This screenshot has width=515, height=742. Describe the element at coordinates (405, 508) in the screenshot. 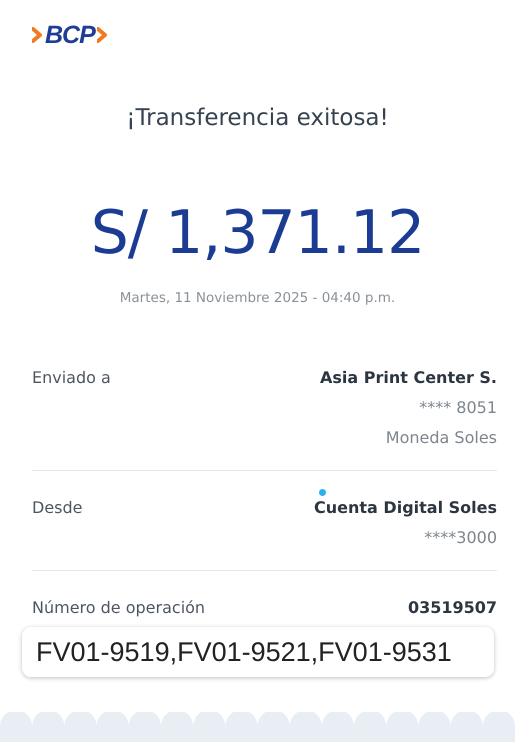

I see `detail-value: Cuenta Digital Soles` at that location.